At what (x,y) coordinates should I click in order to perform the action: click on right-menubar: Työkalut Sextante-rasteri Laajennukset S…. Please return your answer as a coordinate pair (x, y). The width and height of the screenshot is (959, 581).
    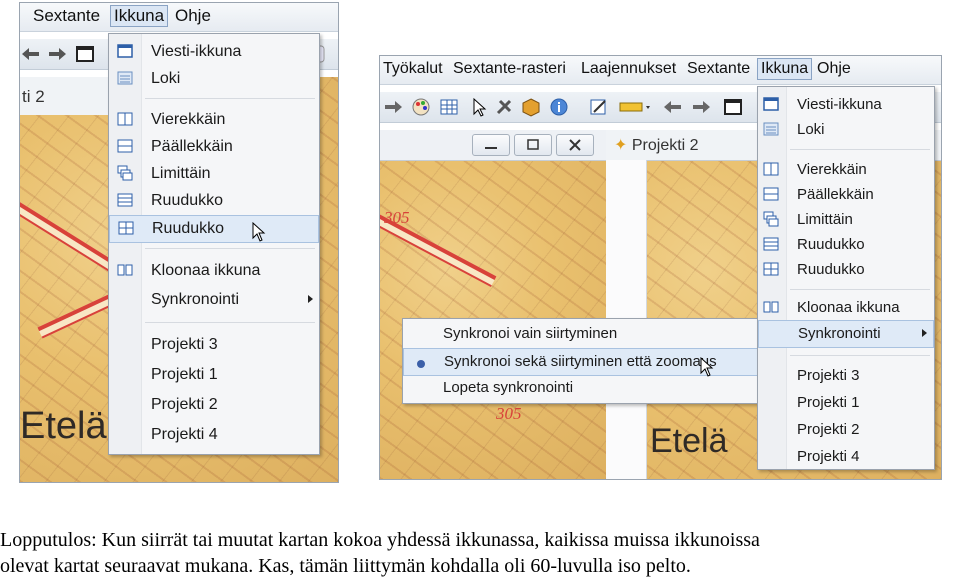
    Looking at the image, I should click on (660, 70).